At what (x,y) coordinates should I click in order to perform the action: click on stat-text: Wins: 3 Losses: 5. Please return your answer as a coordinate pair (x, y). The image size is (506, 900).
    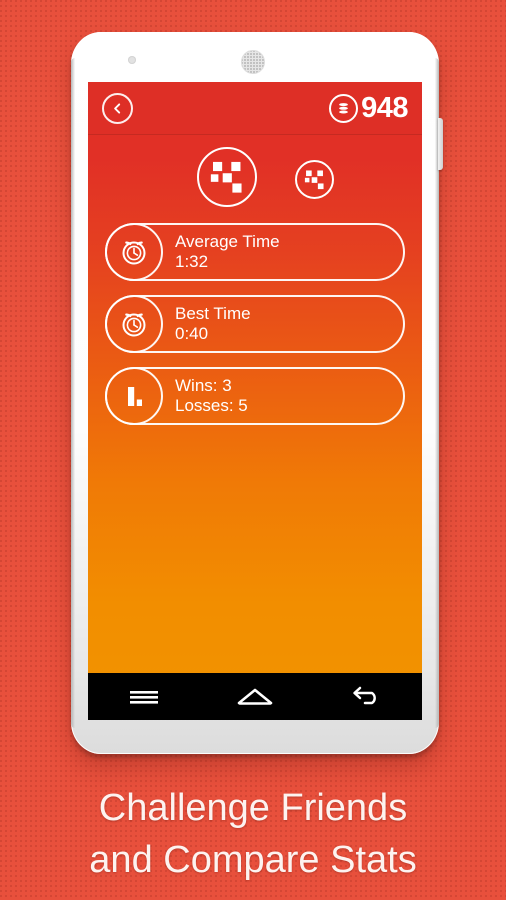
    Looking at the image, I should click on (211, 396).